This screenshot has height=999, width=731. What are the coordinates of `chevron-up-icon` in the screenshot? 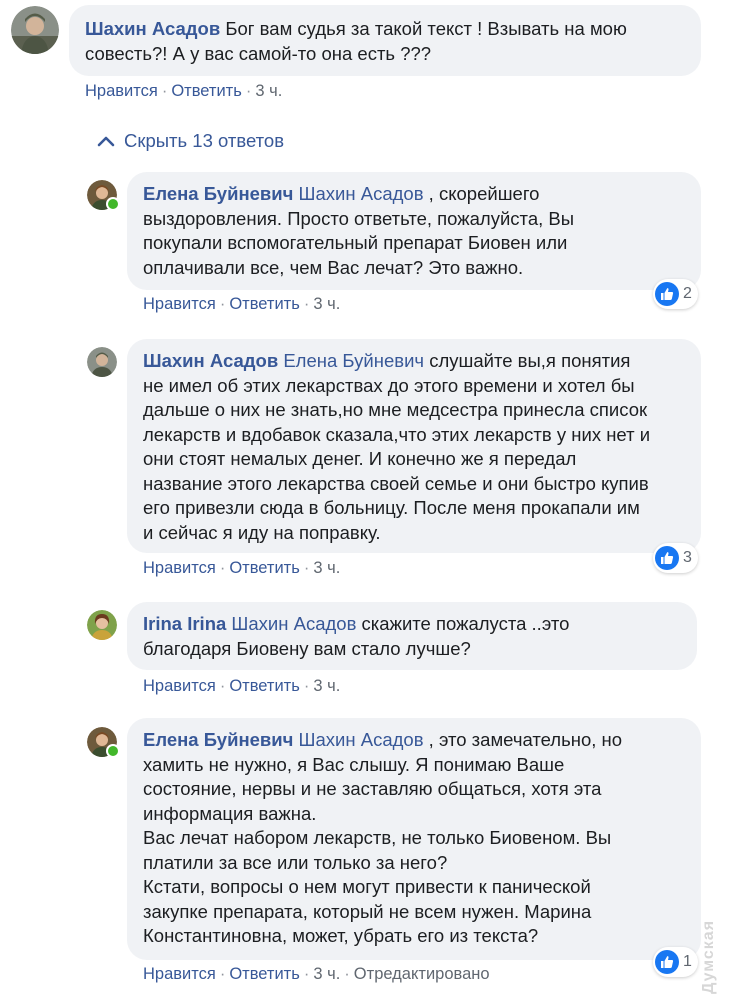 It's located at (106, 141).